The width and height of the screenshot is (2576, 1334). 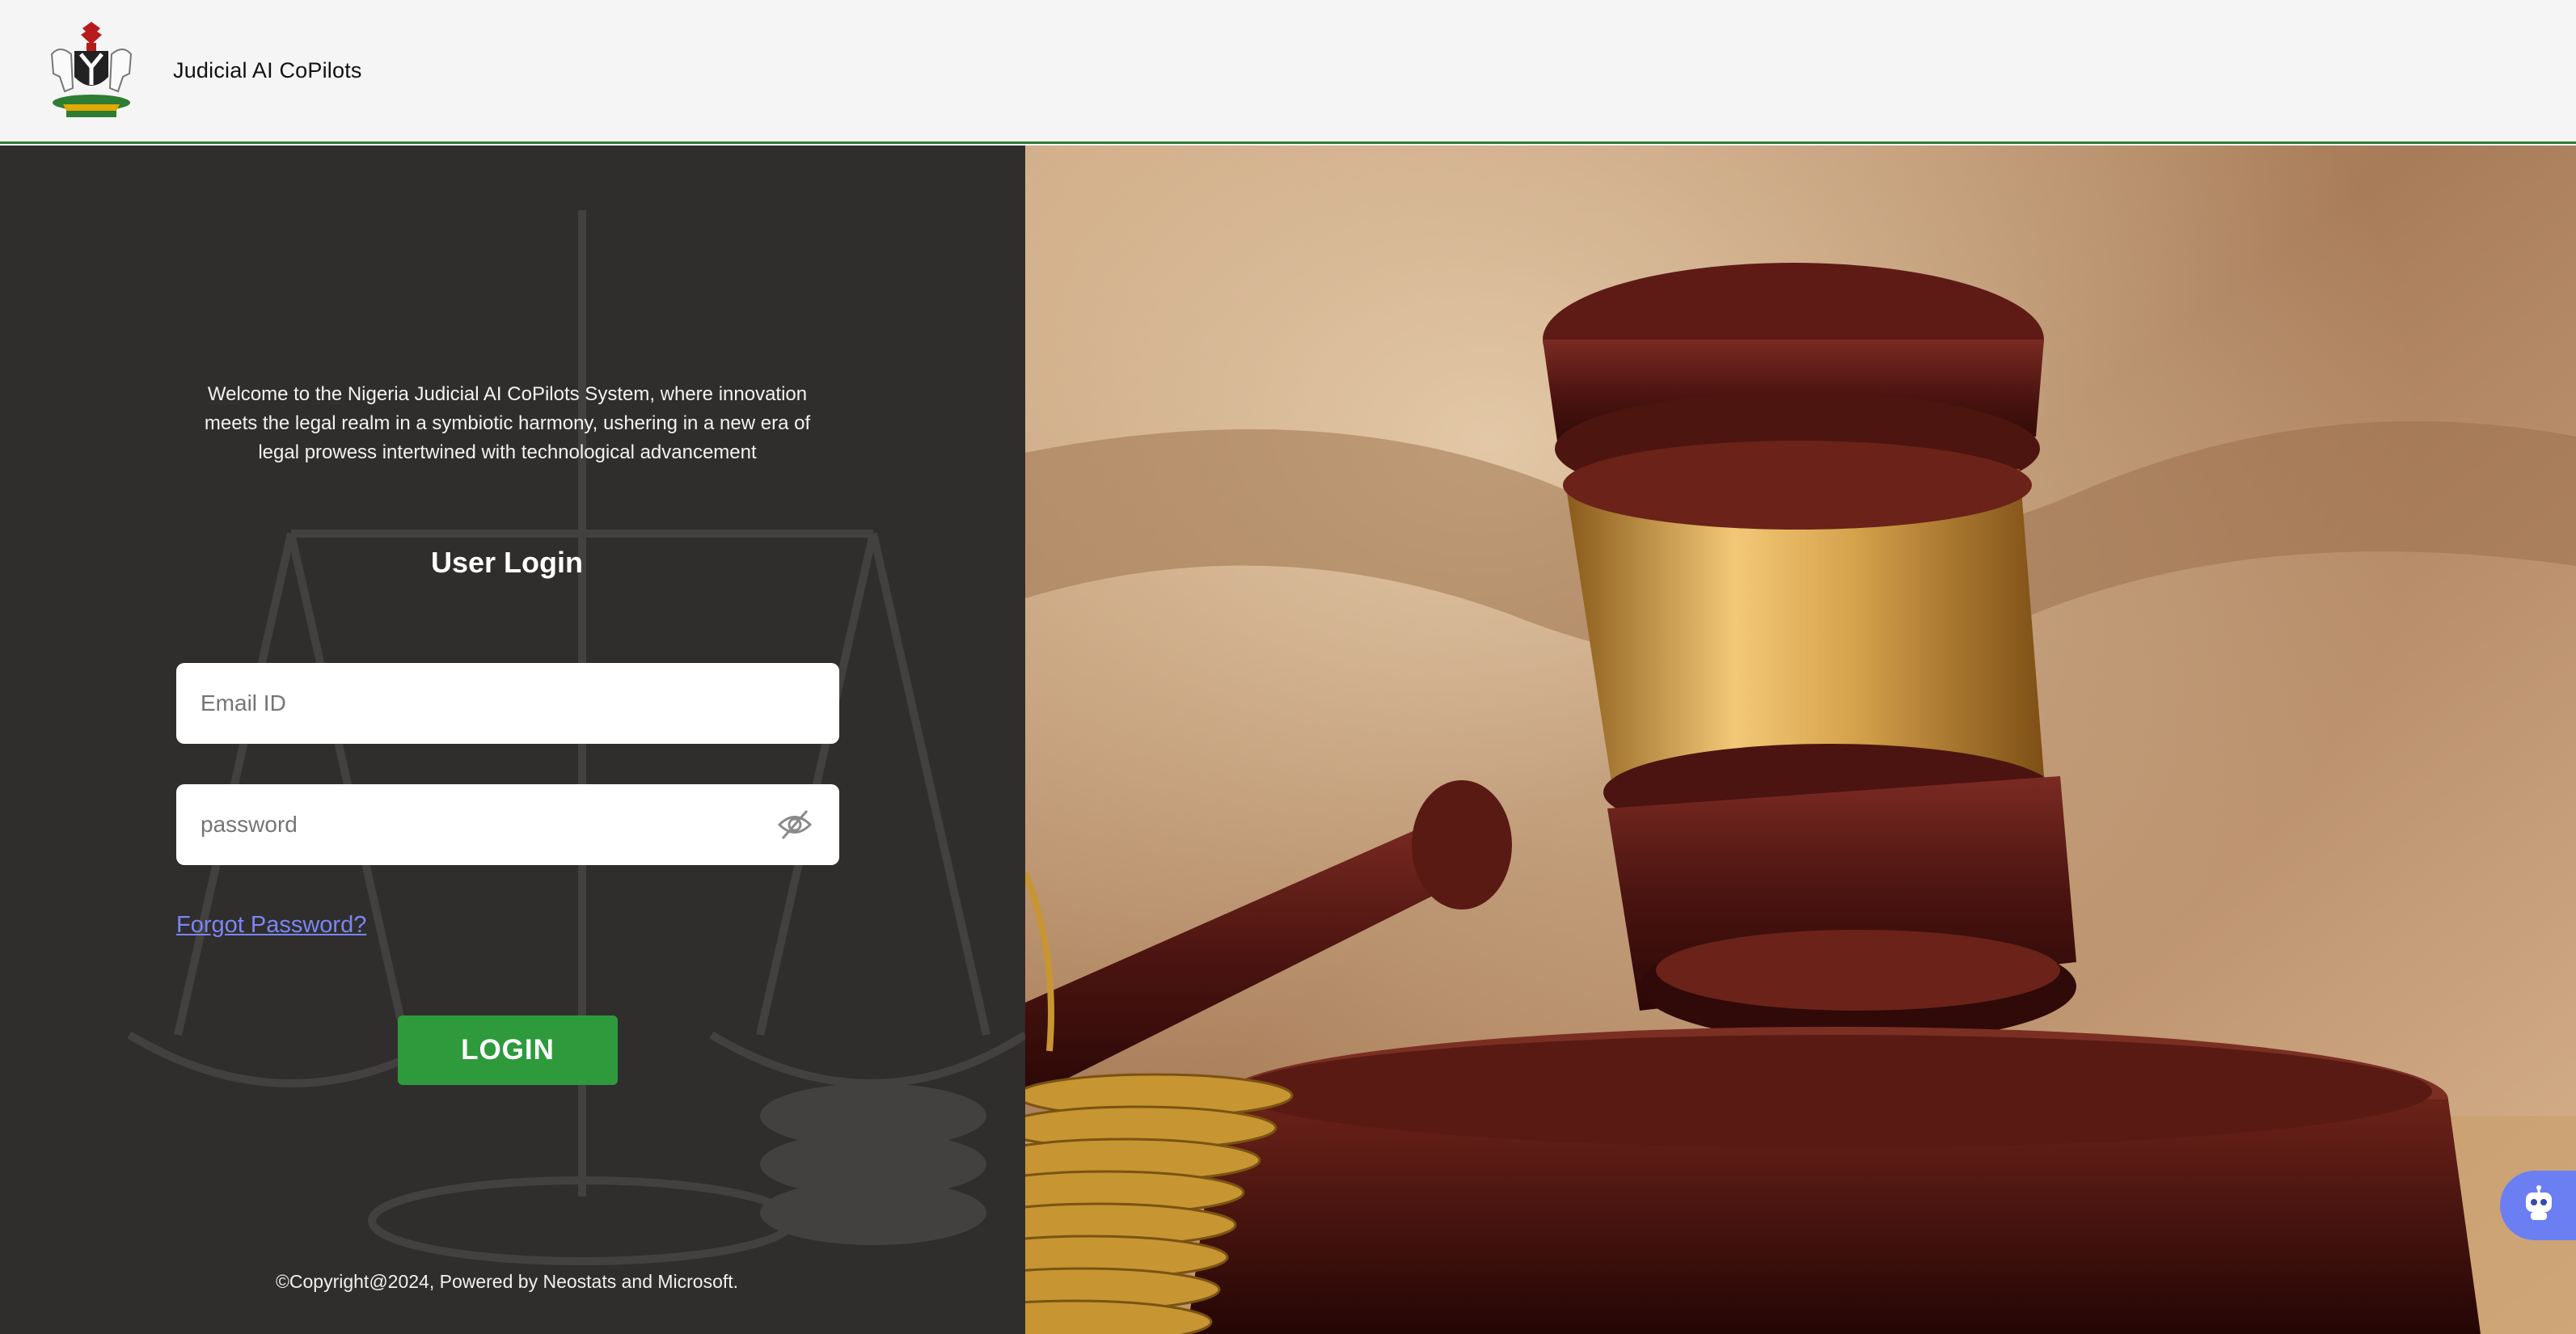 What do you see at coordinates (271, 925) in the screenshot?
I see `forgot-password-link: Forgot Password?` at bounding box center [271, 925].